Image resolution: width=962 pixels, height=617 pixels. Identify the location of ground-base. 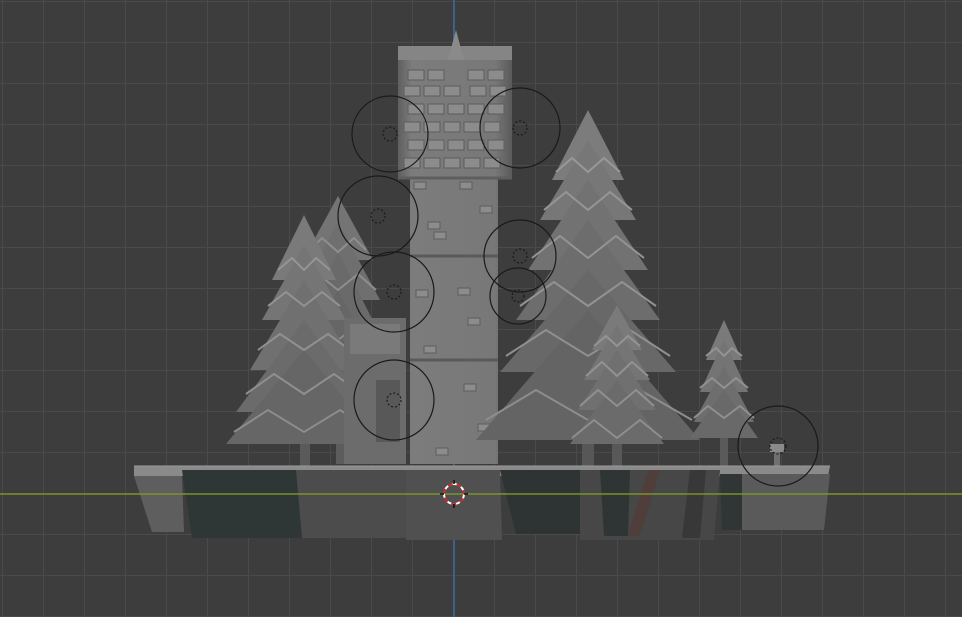
(482, 502).